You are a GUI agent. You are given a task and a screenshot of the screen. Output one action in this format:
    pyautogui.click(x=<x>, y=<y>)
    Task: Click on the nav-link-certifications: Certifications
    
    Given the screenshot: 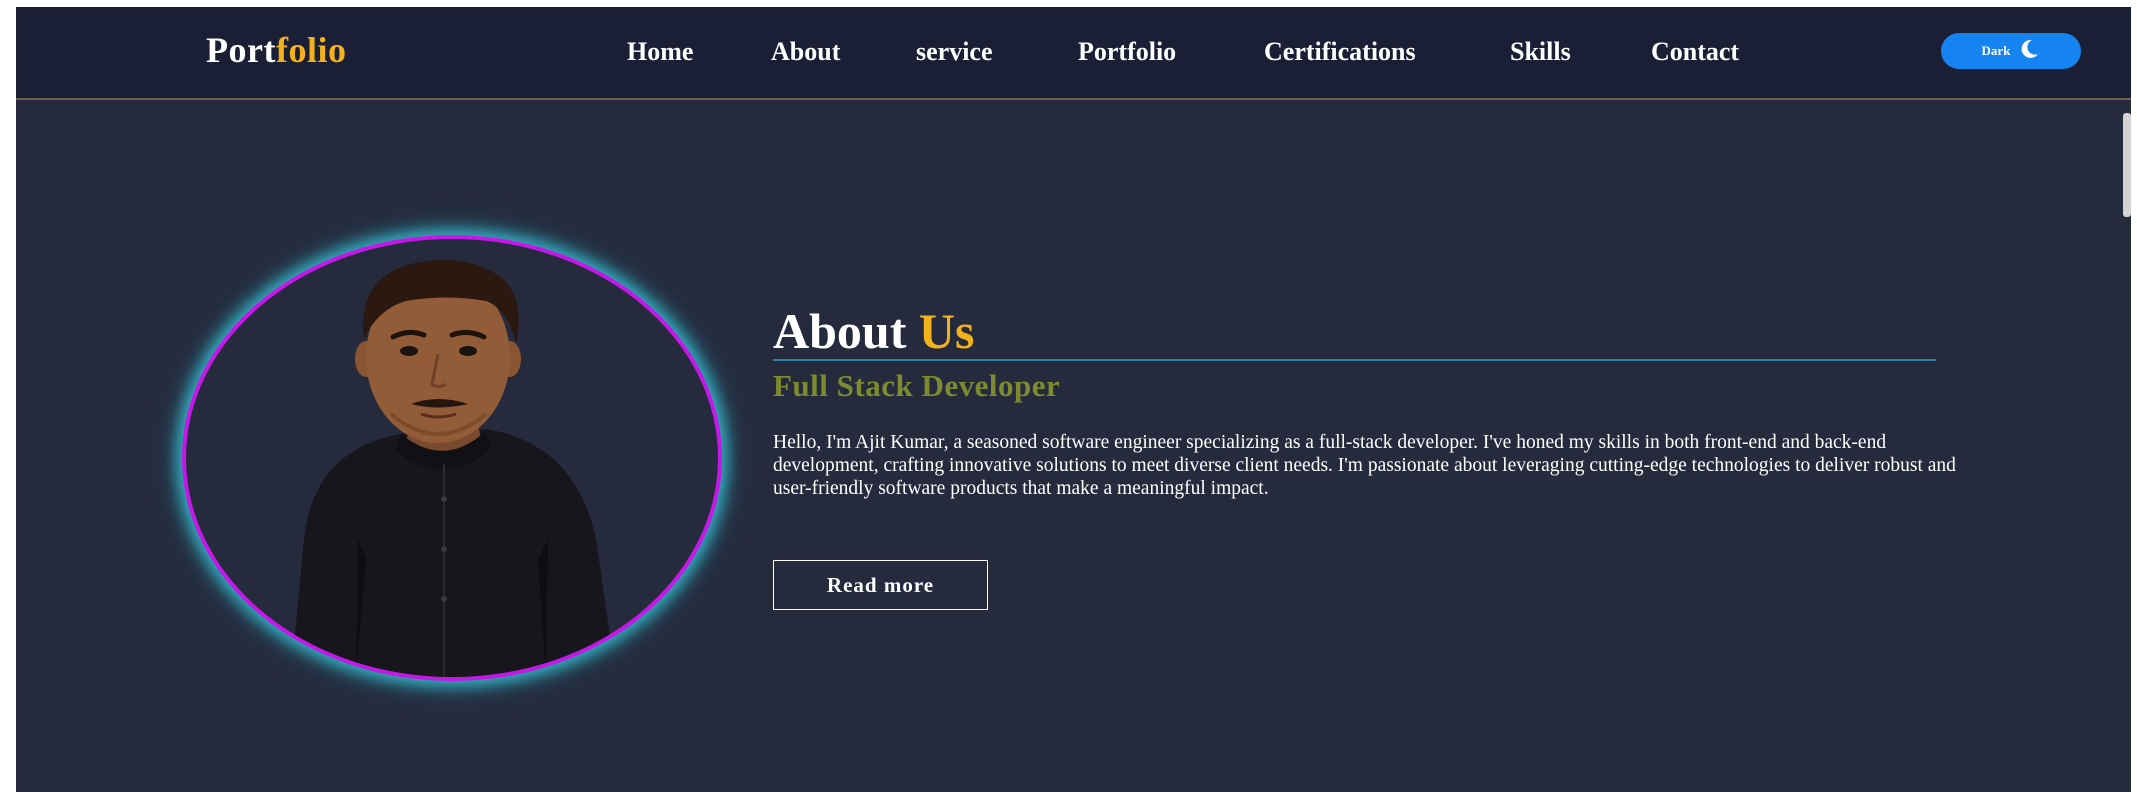 What is the action you would take?
    pyautogui.click(x=1340, y=52)
    